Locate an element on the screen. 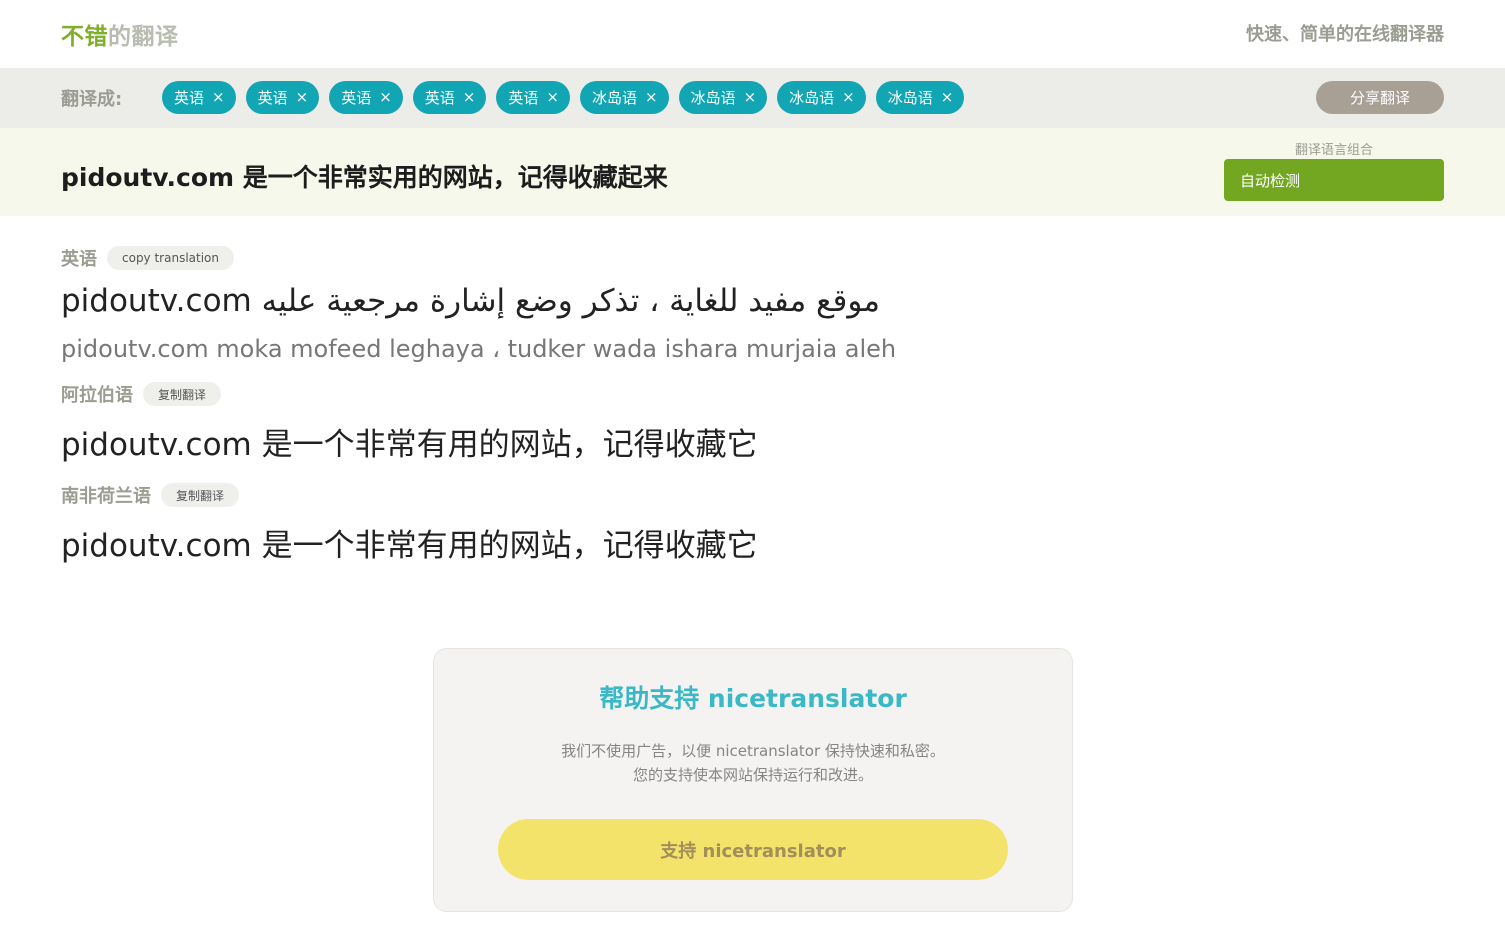 The width and height of the screenshot is (1505, 949). auto-detect-button: 自动检测 is located at coordinates (1334, 180).